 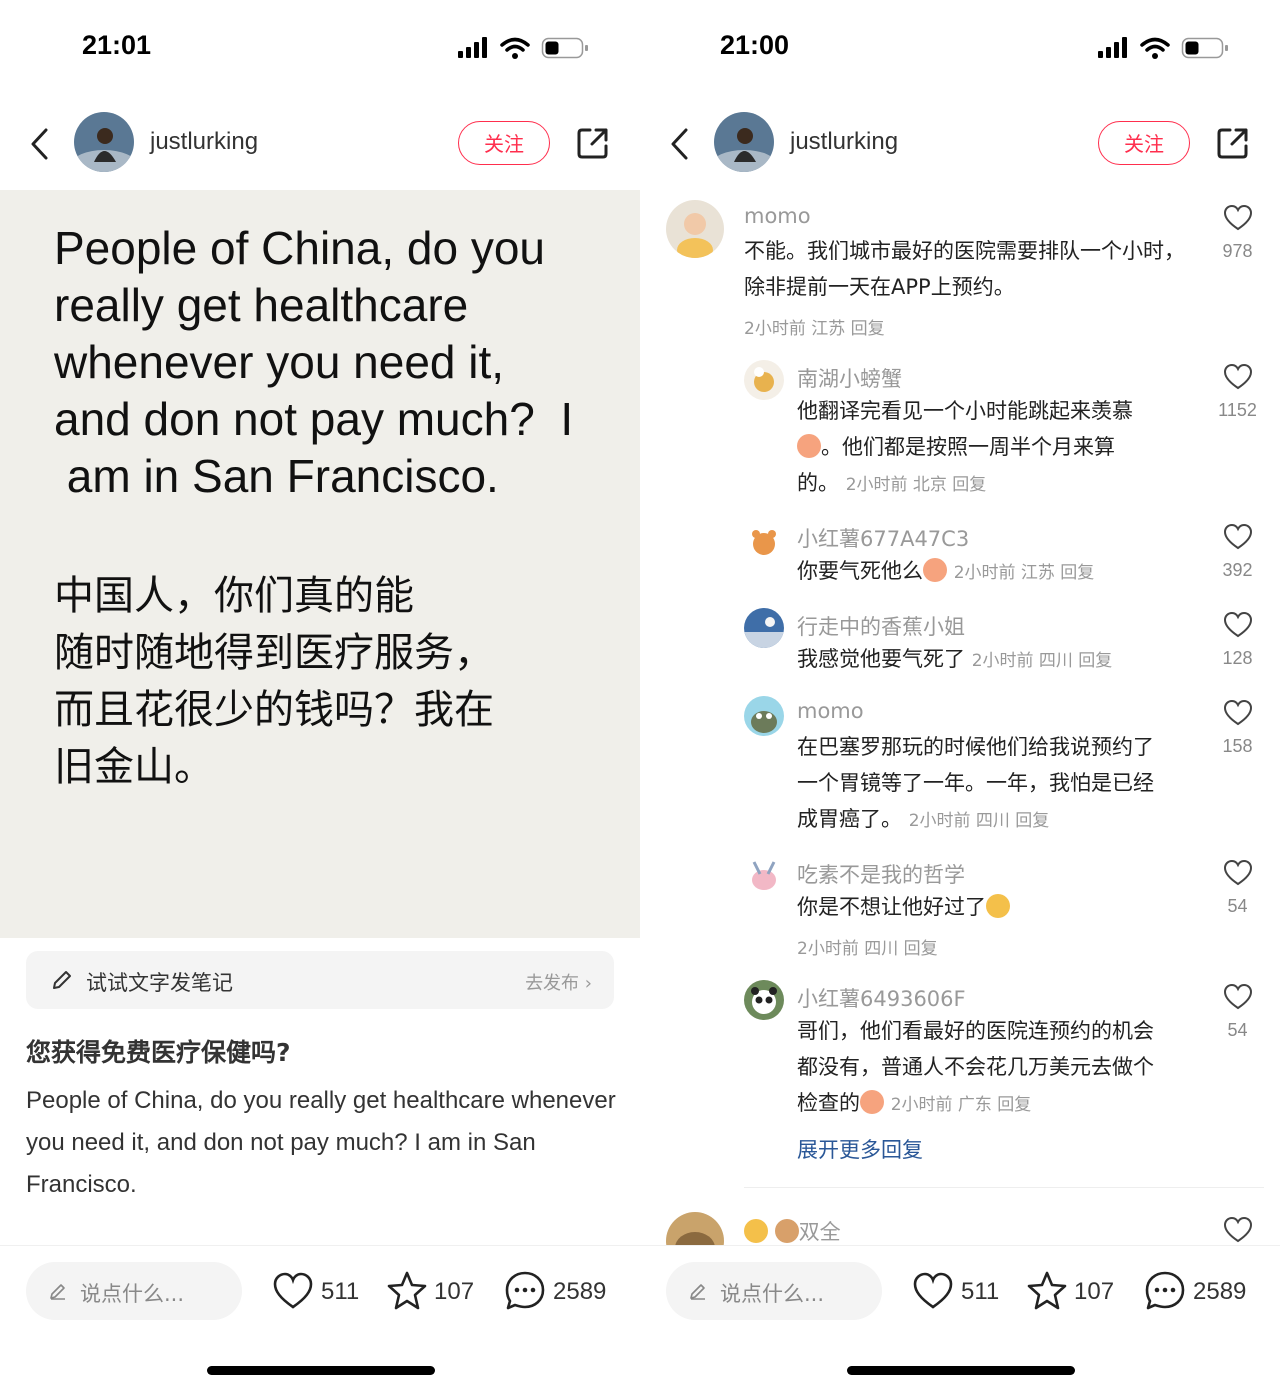 I want to click on comment-like-count: 392, so click(x=1237, y=570).